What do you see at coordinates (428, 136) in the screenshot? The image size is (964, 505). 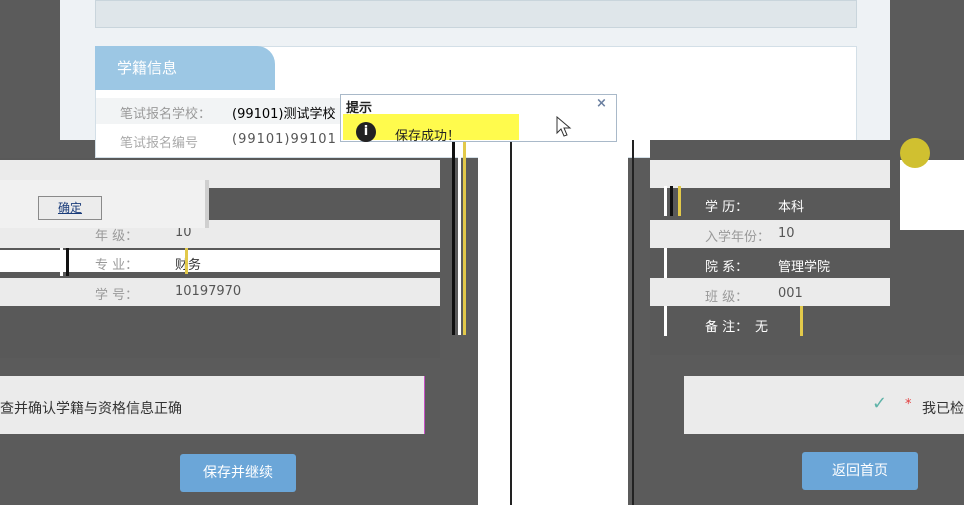 I see `prompt-message: 保存成功！` at bounding box center [428, 136].